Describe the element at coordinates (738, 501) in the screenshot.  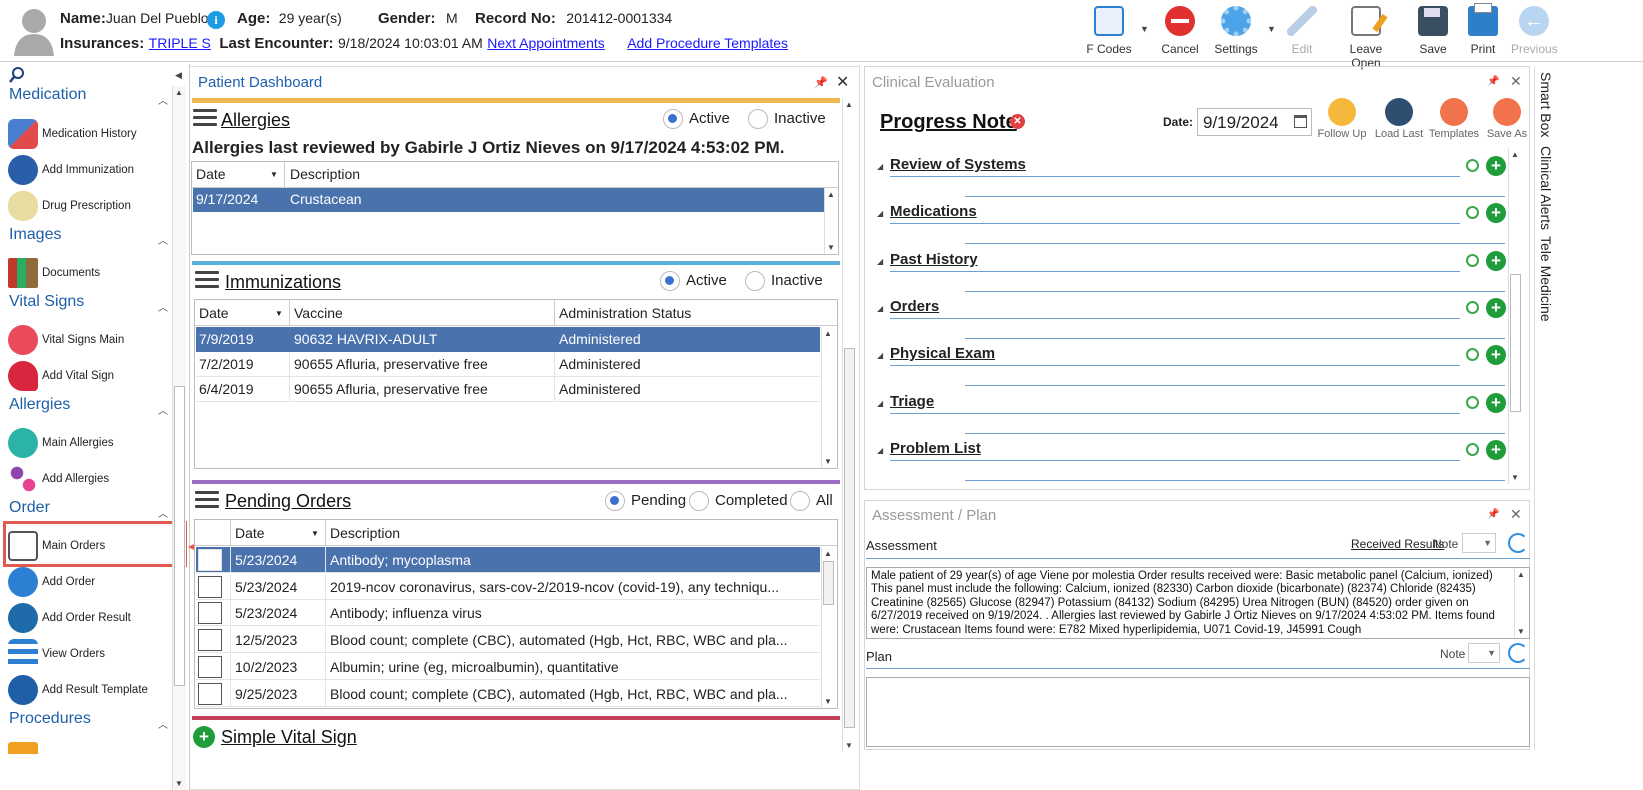
I see `orders-completed-radio: Completed` at that location.